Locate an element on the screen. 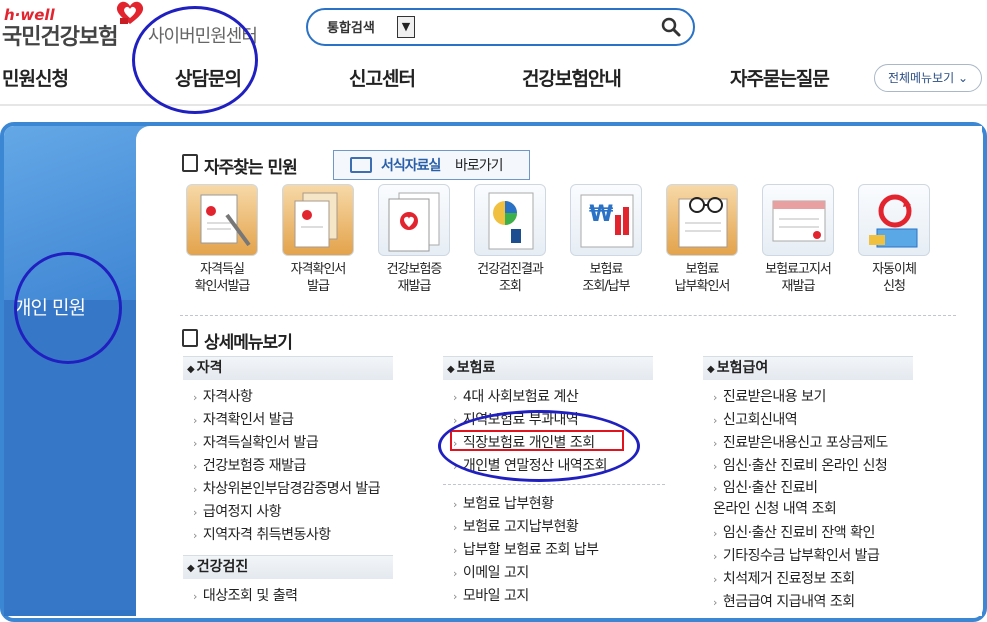 The height and width of the screenshot is (622, 987). quick-label-qualification-cert: 자격확인서 발급 is located at coordinates (318, 278).